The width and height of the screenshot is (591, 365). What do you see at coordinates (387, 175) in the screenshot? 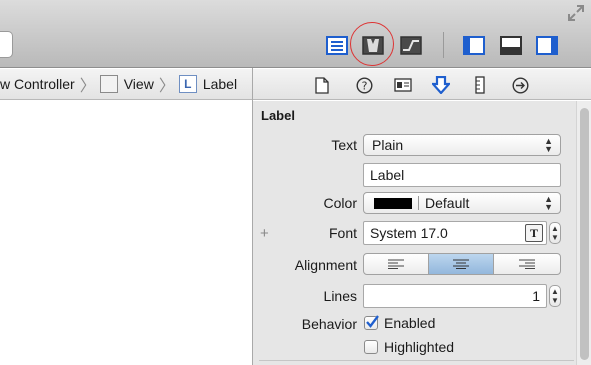
I see `text-content-value: Label` at bounding box center [387, 175].